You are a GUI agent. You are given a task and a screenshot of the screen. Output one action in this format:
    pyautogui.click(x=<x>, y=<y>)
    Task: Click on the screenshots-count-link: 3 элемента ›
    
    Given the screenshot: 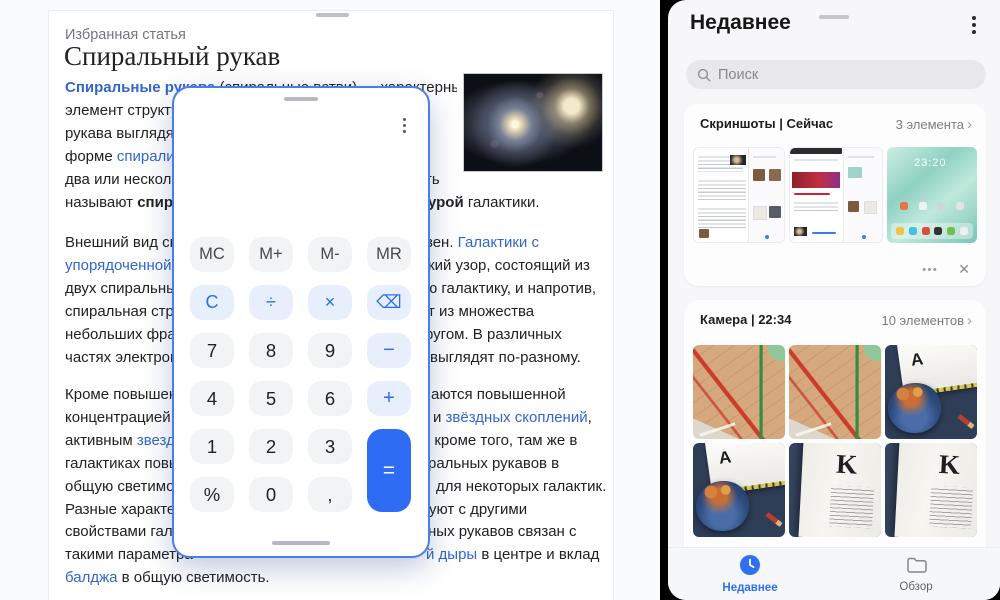 What is the action you would take?
    pyautogui.click(x=934, y=124)
    